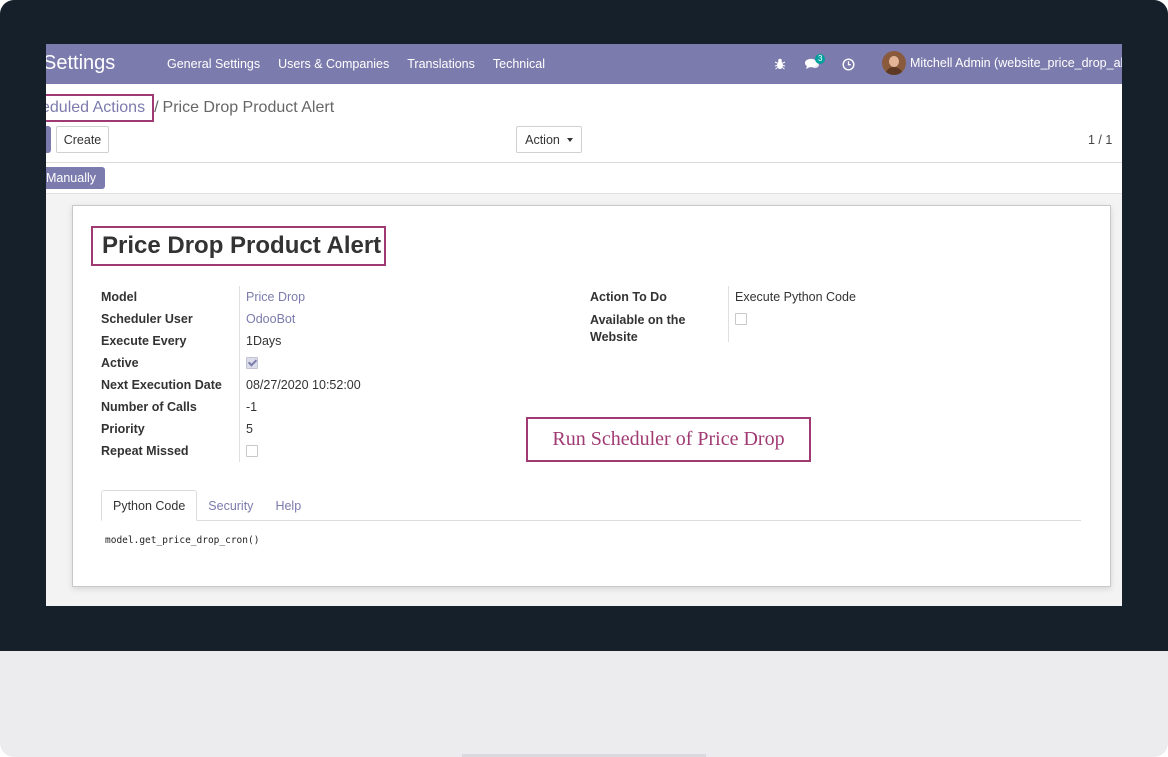  Describe the element at coordinates (519, 64) in the screenshot. I see `menu-technical: Technical` at that location.